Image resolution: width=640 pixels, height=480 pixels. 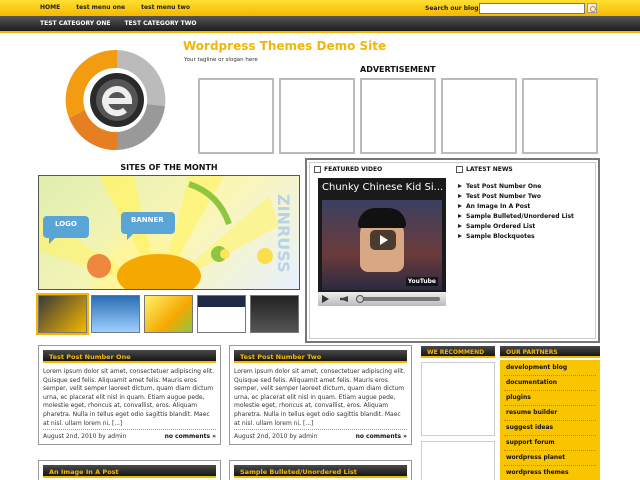 I want to click on news-item: Test Post Number One, so click(x=516, y=186).